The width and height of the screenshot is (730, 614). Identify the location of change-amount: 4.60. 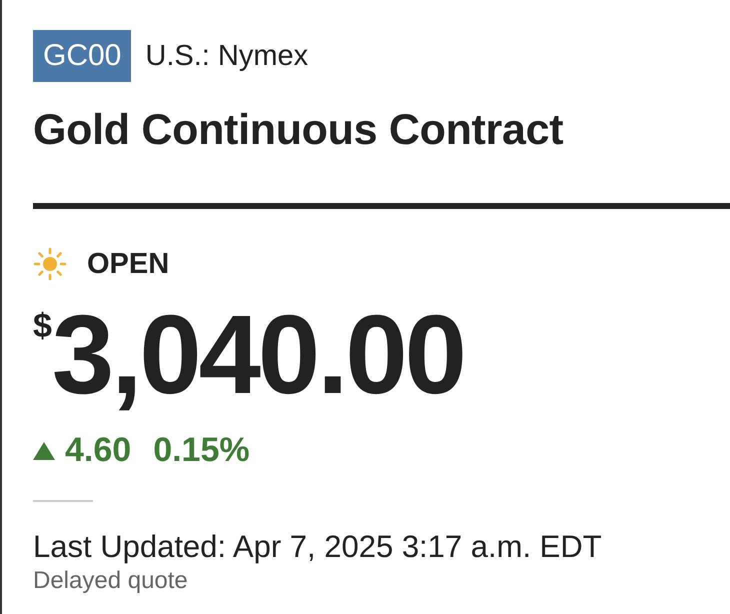
(98, 450).